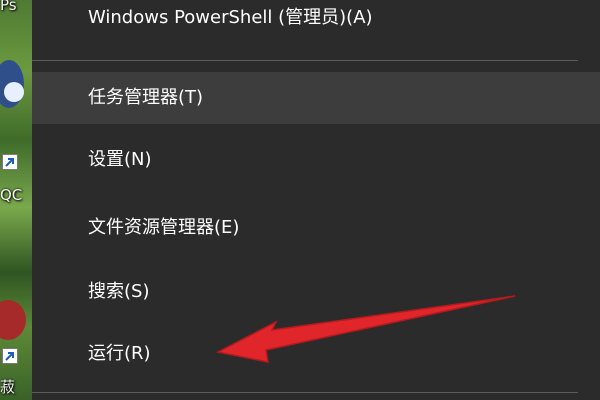  Describe the element at coordinates (164, 227) in the screenshot. I see `menu-item-label: 文件资源管理器(E)` at that location.